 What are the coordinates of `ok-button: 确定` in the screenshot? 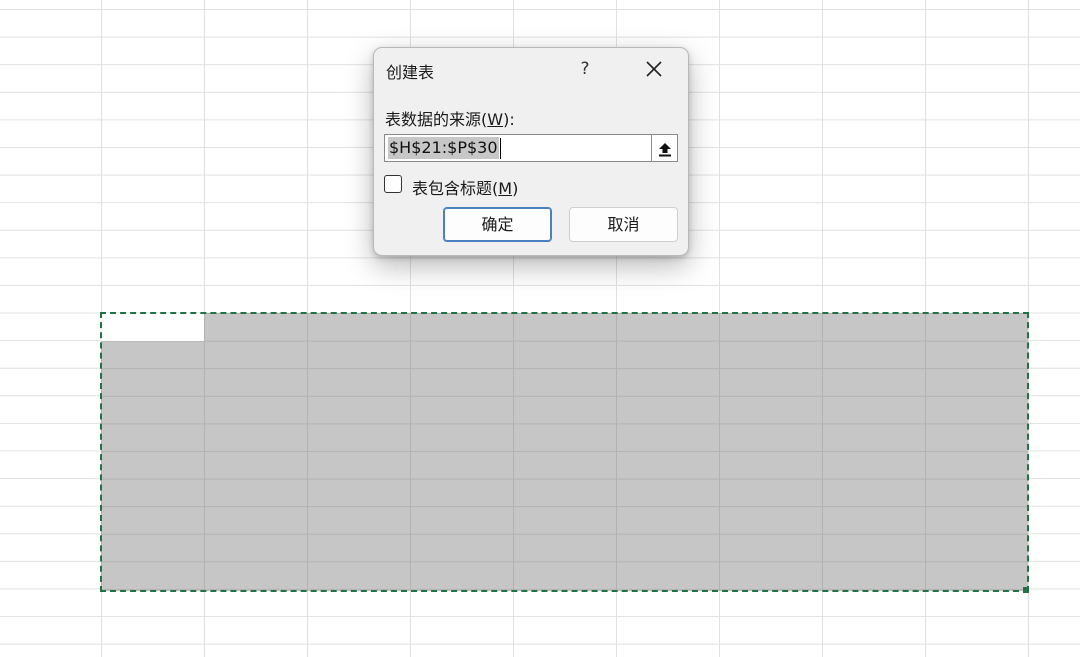 It's located at (497, 224).